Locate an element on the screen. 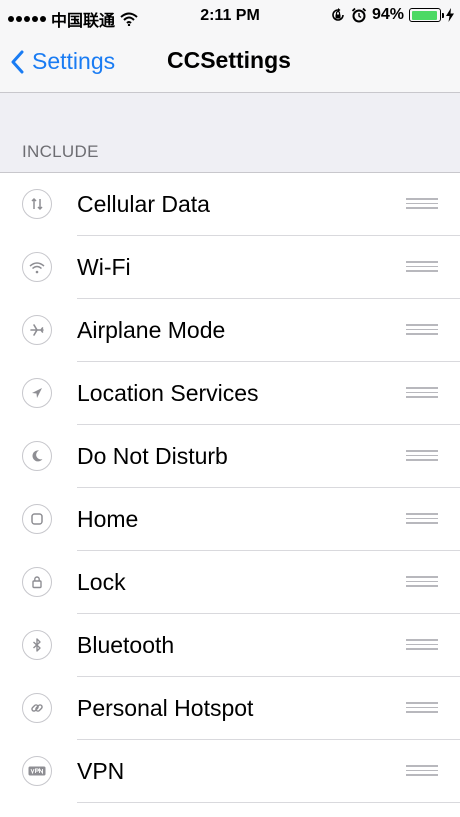 Image resolution: width=460 pixels, height=817 pixels. list-item-label: Personal Hotspot is located at coordinates (165, 708).